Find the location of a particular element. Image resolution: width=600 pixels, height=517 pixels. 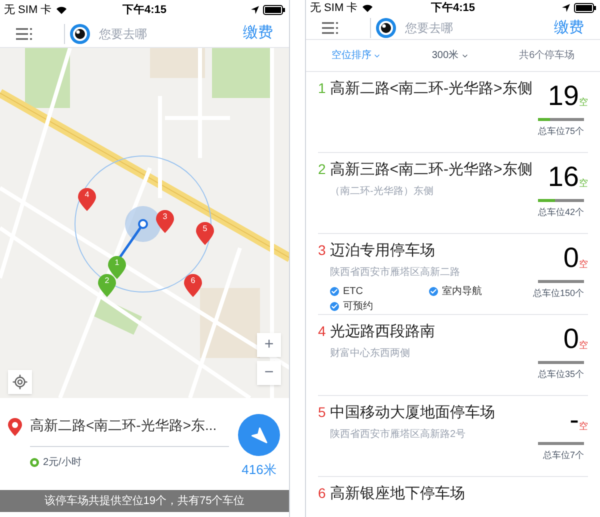

parking-lot-row: 5 中国移动大厦地面停车场 陕西省西安市雁塔区高新路2号 -空 总车位7个 is located at coordinates (453, 436).